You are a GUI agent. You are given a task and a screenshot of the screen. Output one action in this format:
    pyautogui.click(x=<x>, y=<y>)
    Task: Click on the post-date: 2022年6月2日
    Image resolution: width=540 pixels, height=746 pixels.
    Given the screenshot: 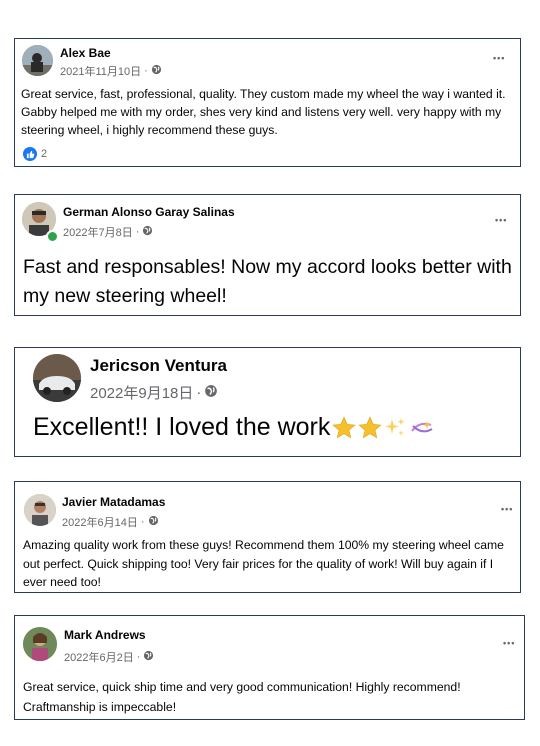 What is the action you would take?
    pyautogui.click(x=99, y=657)
    